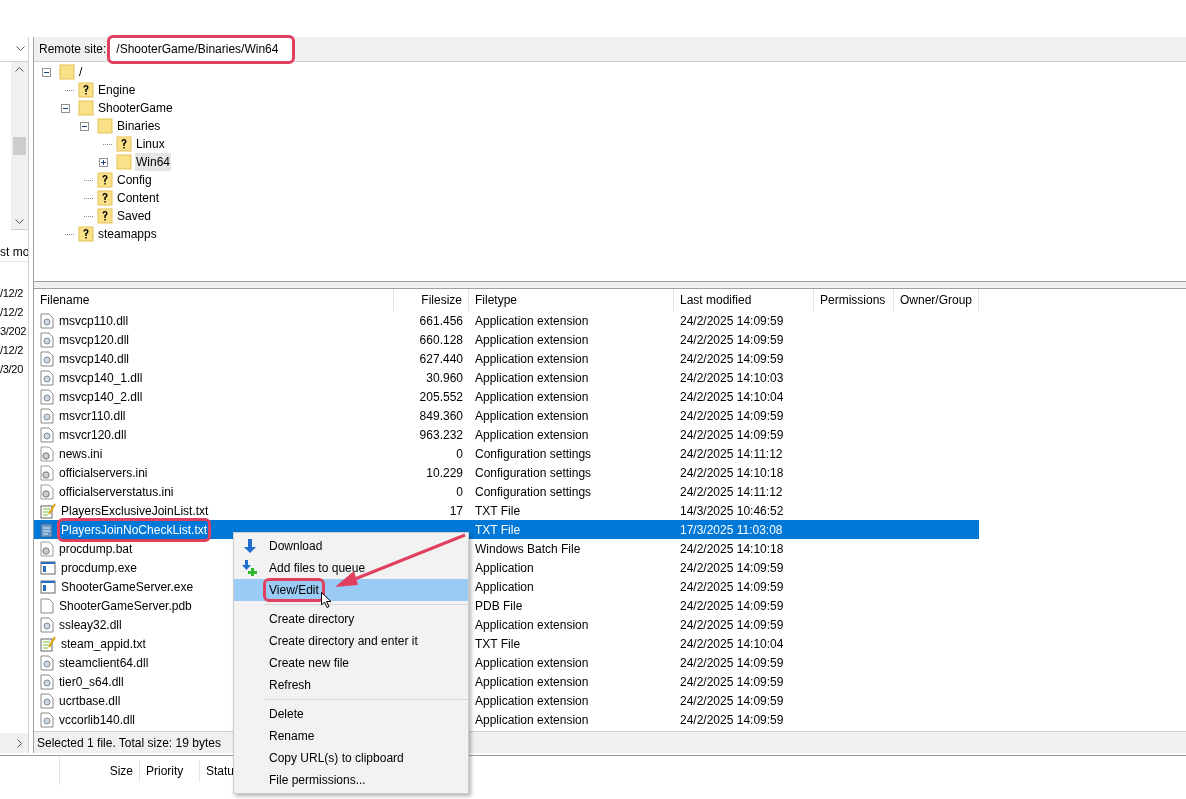 The image size is (1186, 799). What do you see at coordinates (91, 681) in the screenshot?
I see `file-name: tier0_s64.dll` at bounding box center [91, 681].